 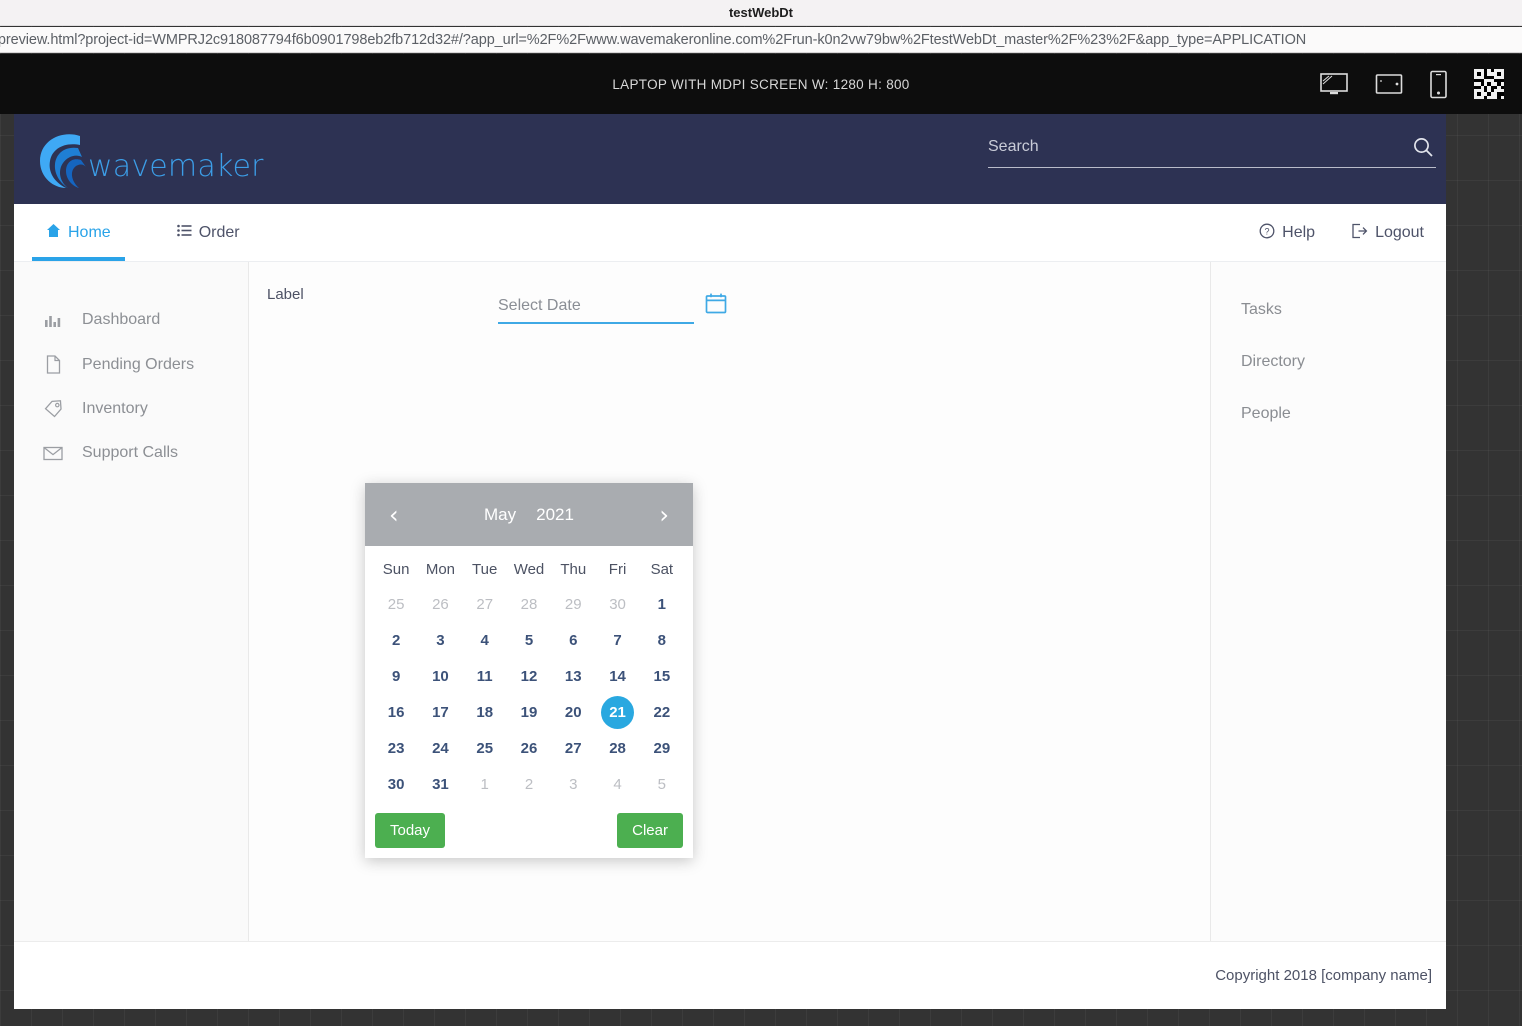 I want to click on today-button: Today, so click(x=410, y=830).